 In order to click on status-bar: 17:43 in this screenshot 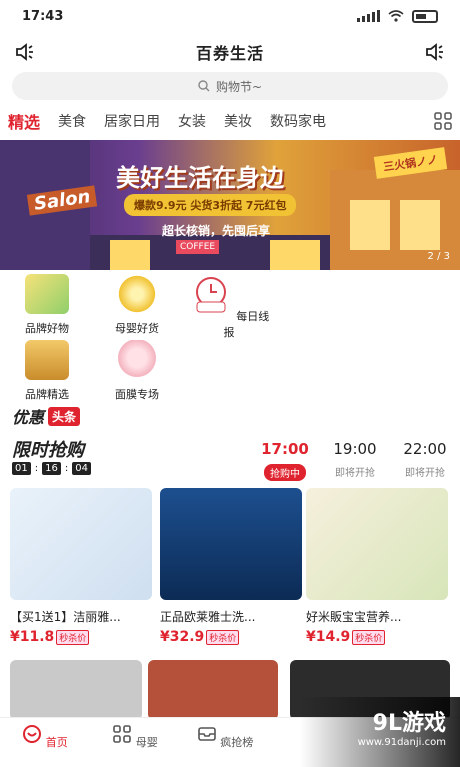, I will do `click(230, 16)`.